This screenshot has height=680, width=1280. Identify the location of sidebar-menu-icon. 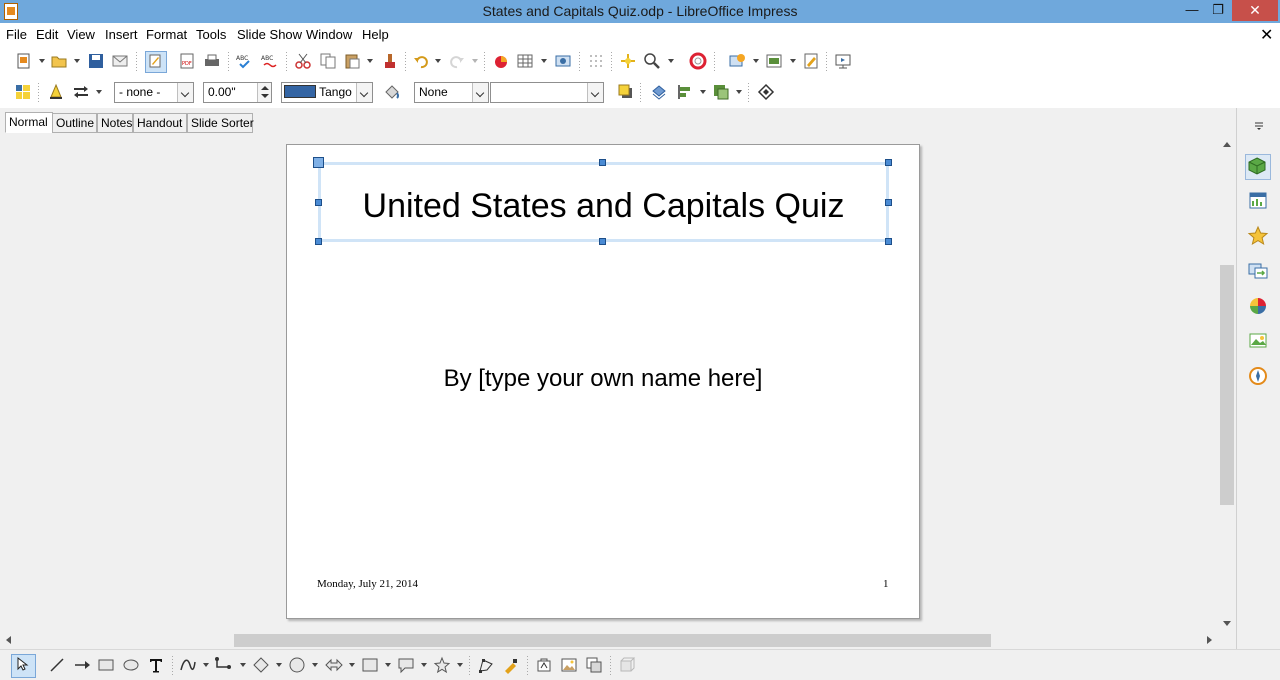
(1259, 125).